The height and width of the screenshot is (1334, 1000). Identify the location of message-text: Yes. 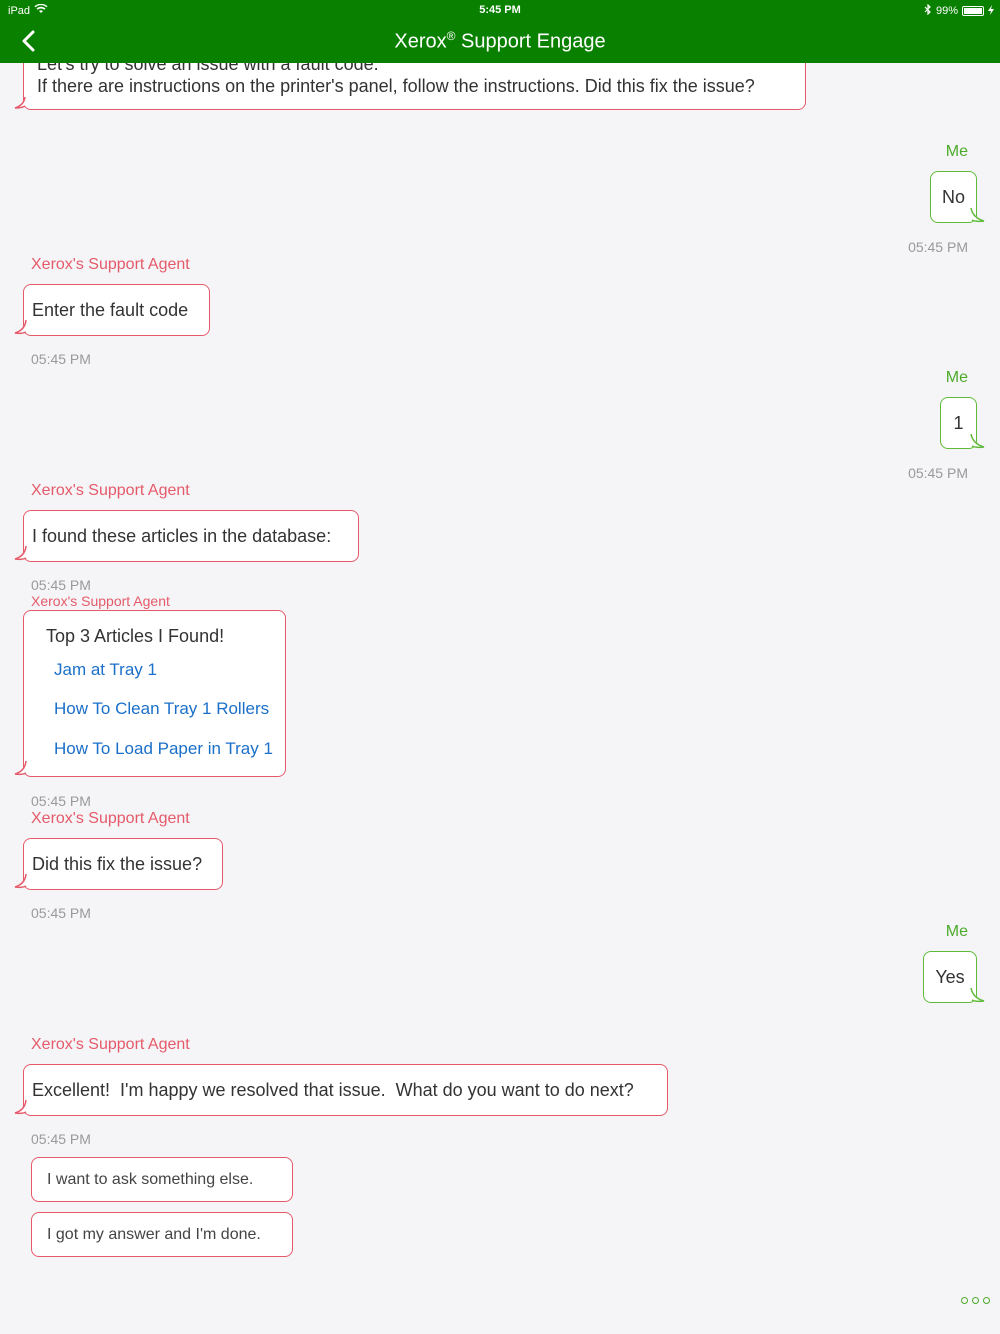
(950, 976).